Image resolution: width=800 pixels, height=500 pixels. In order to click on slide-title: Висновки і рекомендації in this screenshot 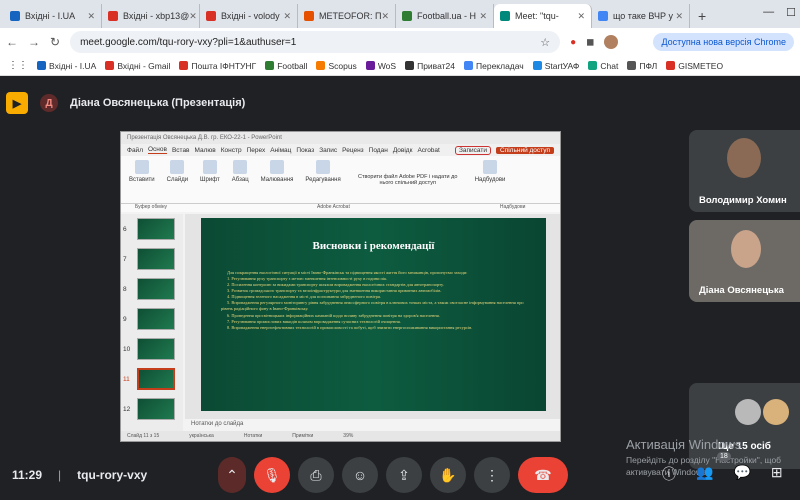, I will do `click(373, 246)`.